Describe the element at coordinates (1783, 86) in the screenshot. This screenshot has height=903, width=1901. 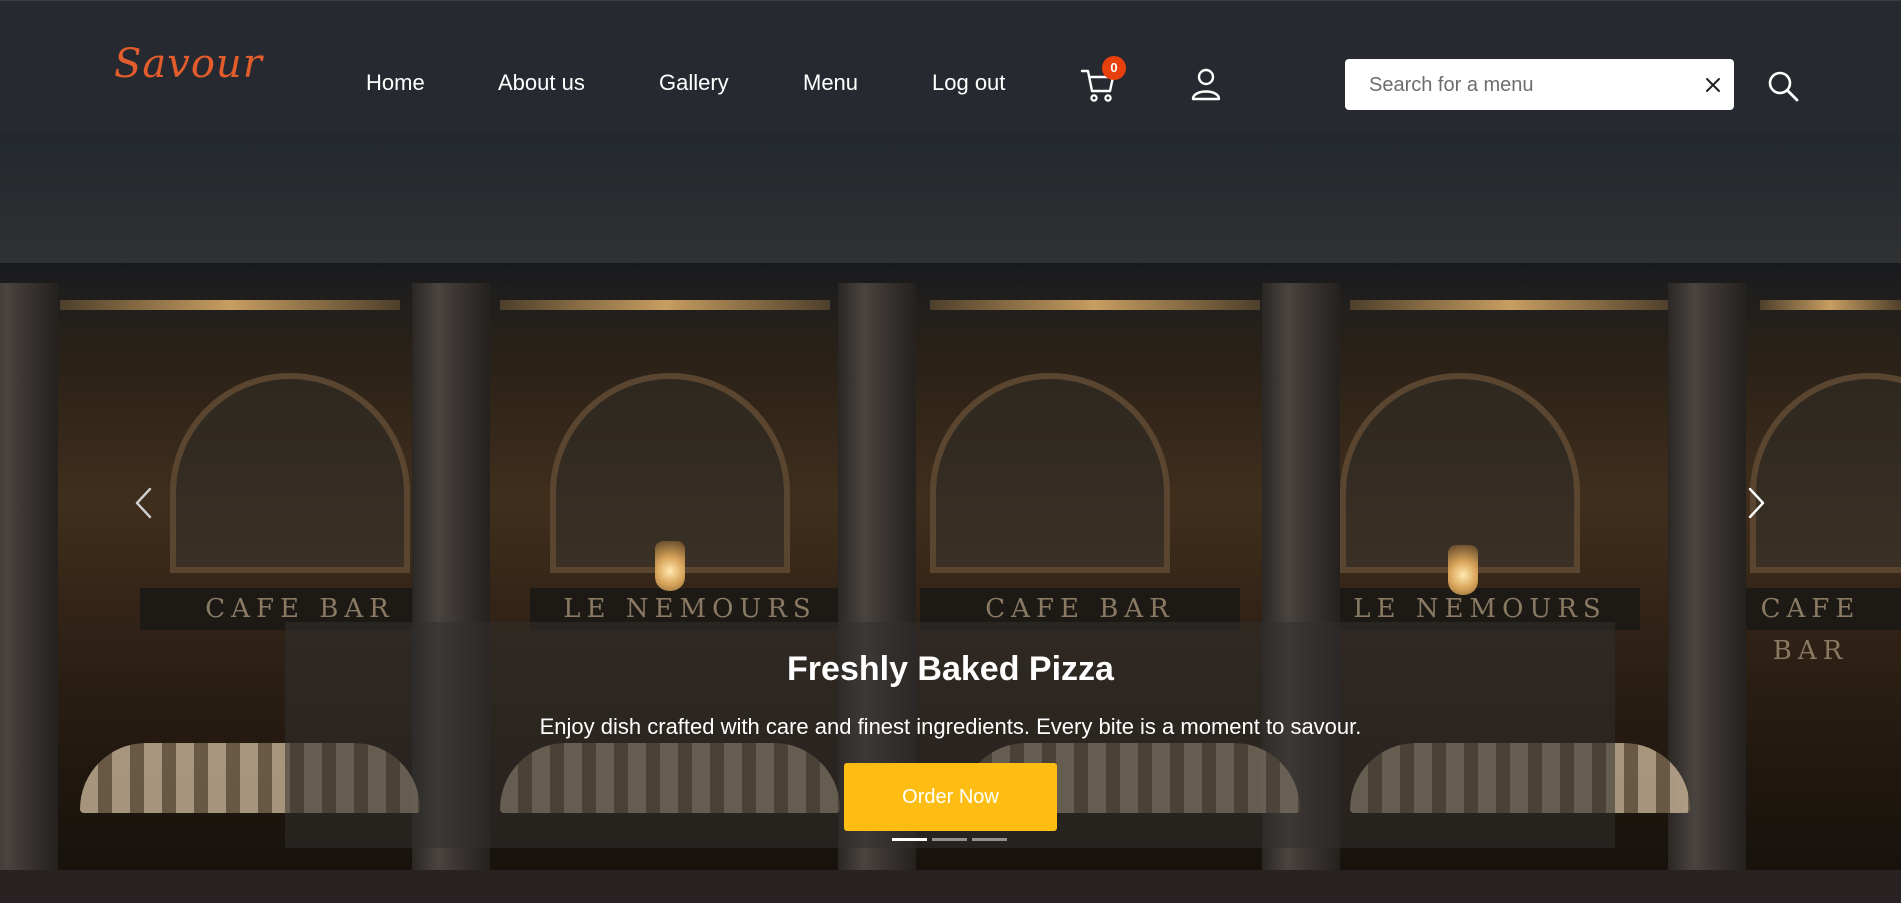
I see `search-icon` at that location.